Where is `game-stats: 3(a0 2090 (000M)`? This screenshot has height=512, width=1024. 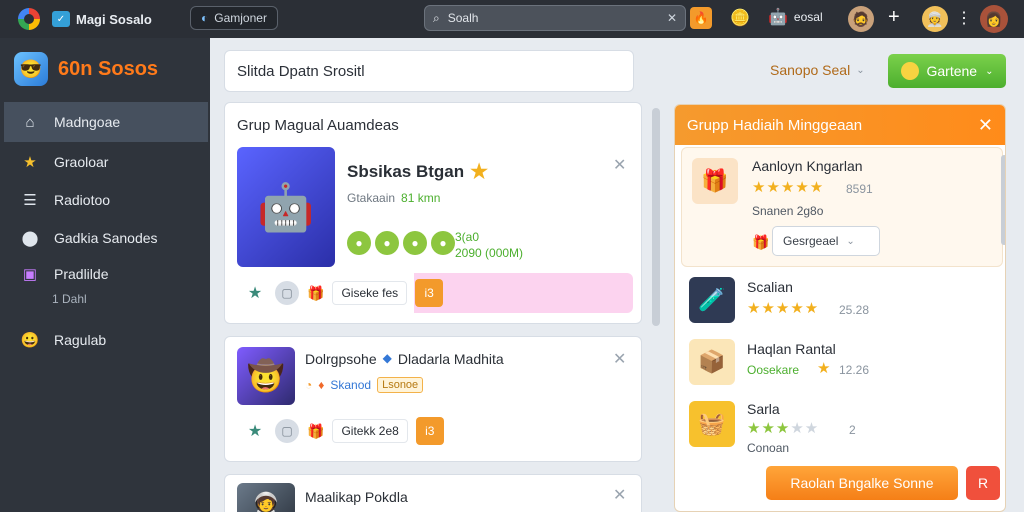 game-stats: 3(a0 2090 (000M) is located at coordinates (489, 245).